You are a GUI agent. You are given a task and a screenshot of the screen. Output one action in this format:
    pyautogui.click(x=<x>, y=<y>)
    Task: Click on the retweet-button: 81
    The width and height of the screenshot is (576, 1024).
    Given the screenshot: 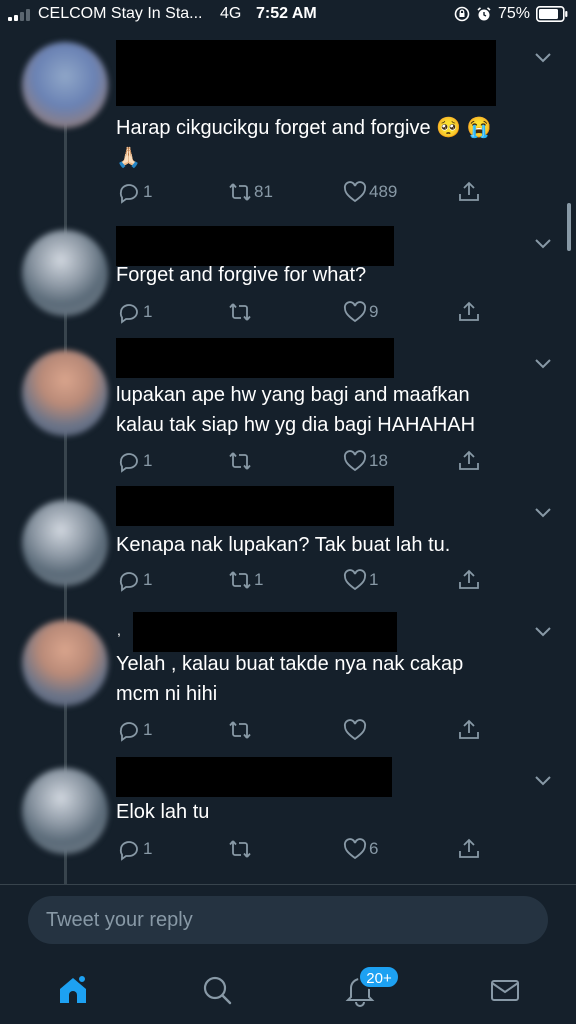 What is the action you would take?
    pyautogui.click(x=250, y=192)
    